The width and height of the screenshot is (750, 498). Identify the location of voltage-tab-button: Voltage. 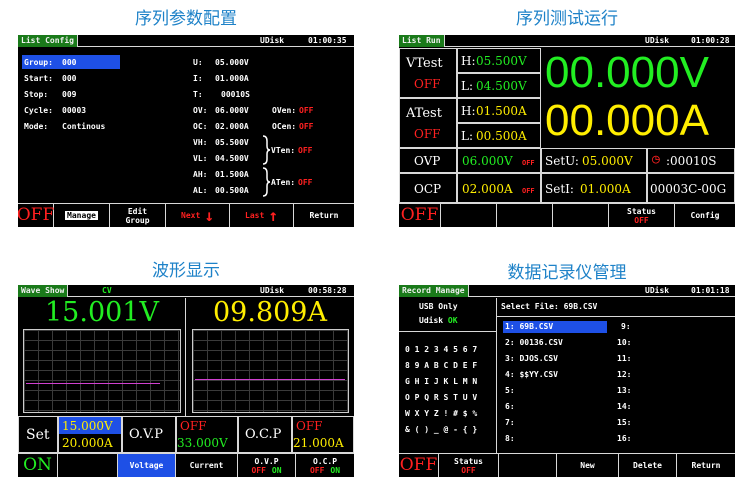
(147, 465).